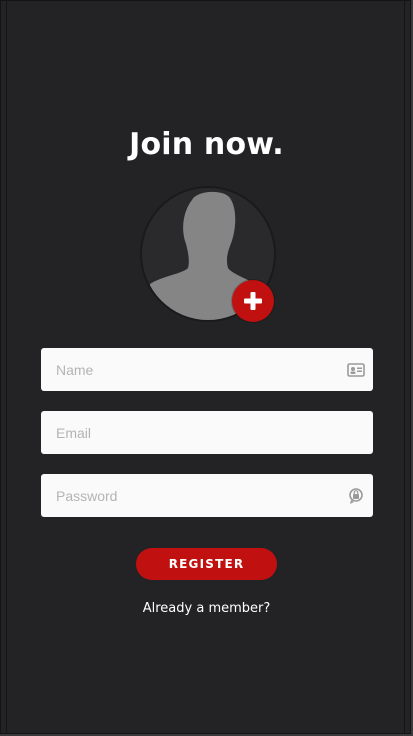 This screenshot has width=413, height=736. I want to click on name-field-box, so click(207, 369).